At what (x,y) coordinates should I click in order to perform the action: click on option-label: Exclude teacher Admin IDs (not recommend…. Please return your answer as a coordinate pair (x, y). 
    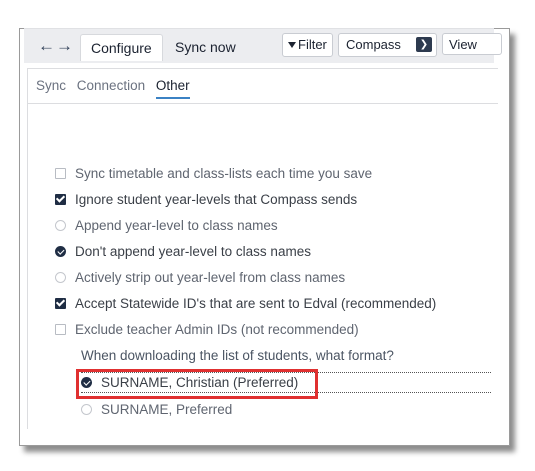
    Looking at the image, I should click on (217, 329).